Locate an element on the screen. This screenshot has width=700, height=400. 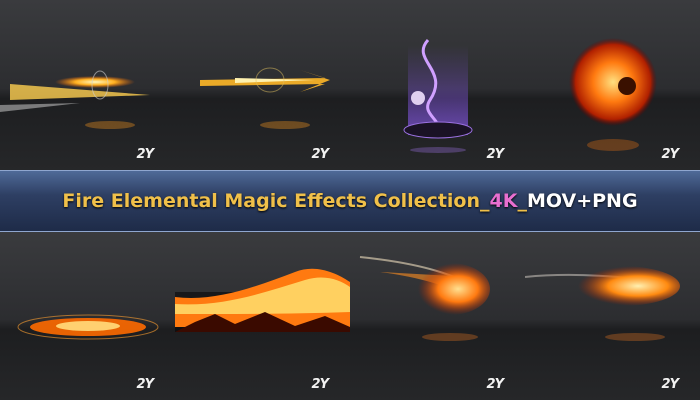
tile-fireball-explosion: 2Y is located at coordinates (612, 85).